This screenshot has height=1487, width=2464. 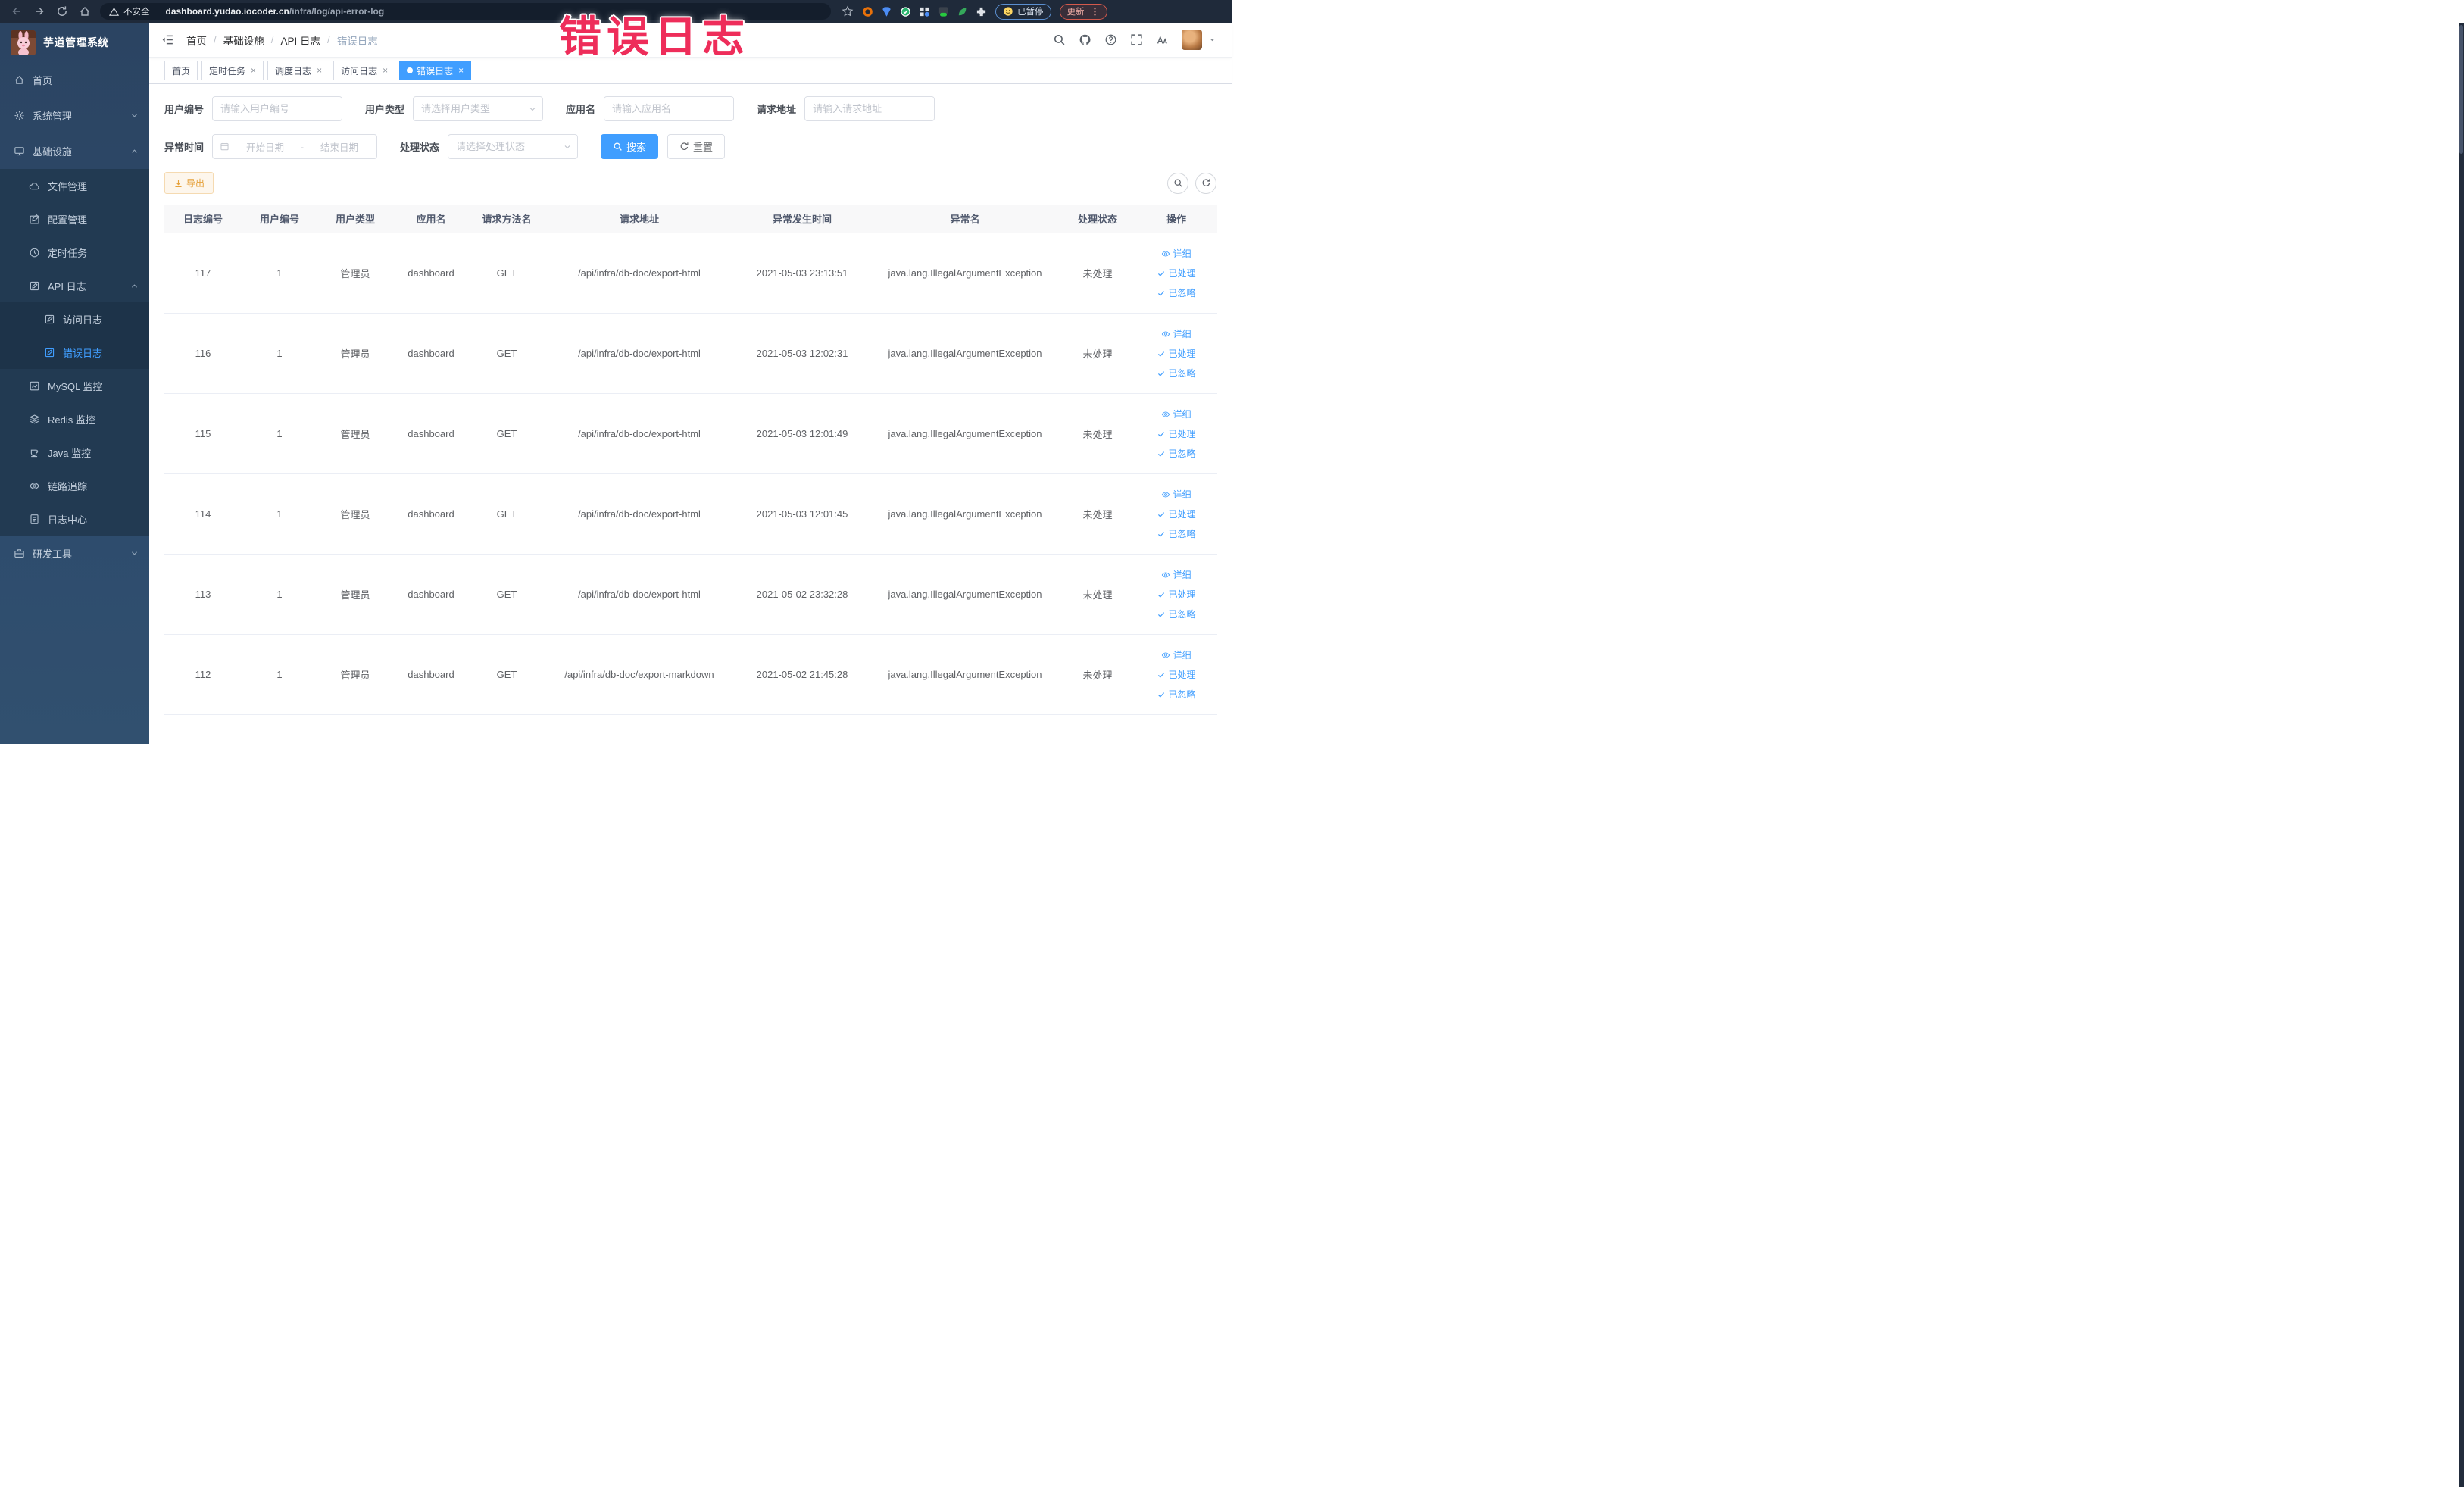 I want to click on profile-paused-badge: 已暂停, so click(x=1023, y=11).